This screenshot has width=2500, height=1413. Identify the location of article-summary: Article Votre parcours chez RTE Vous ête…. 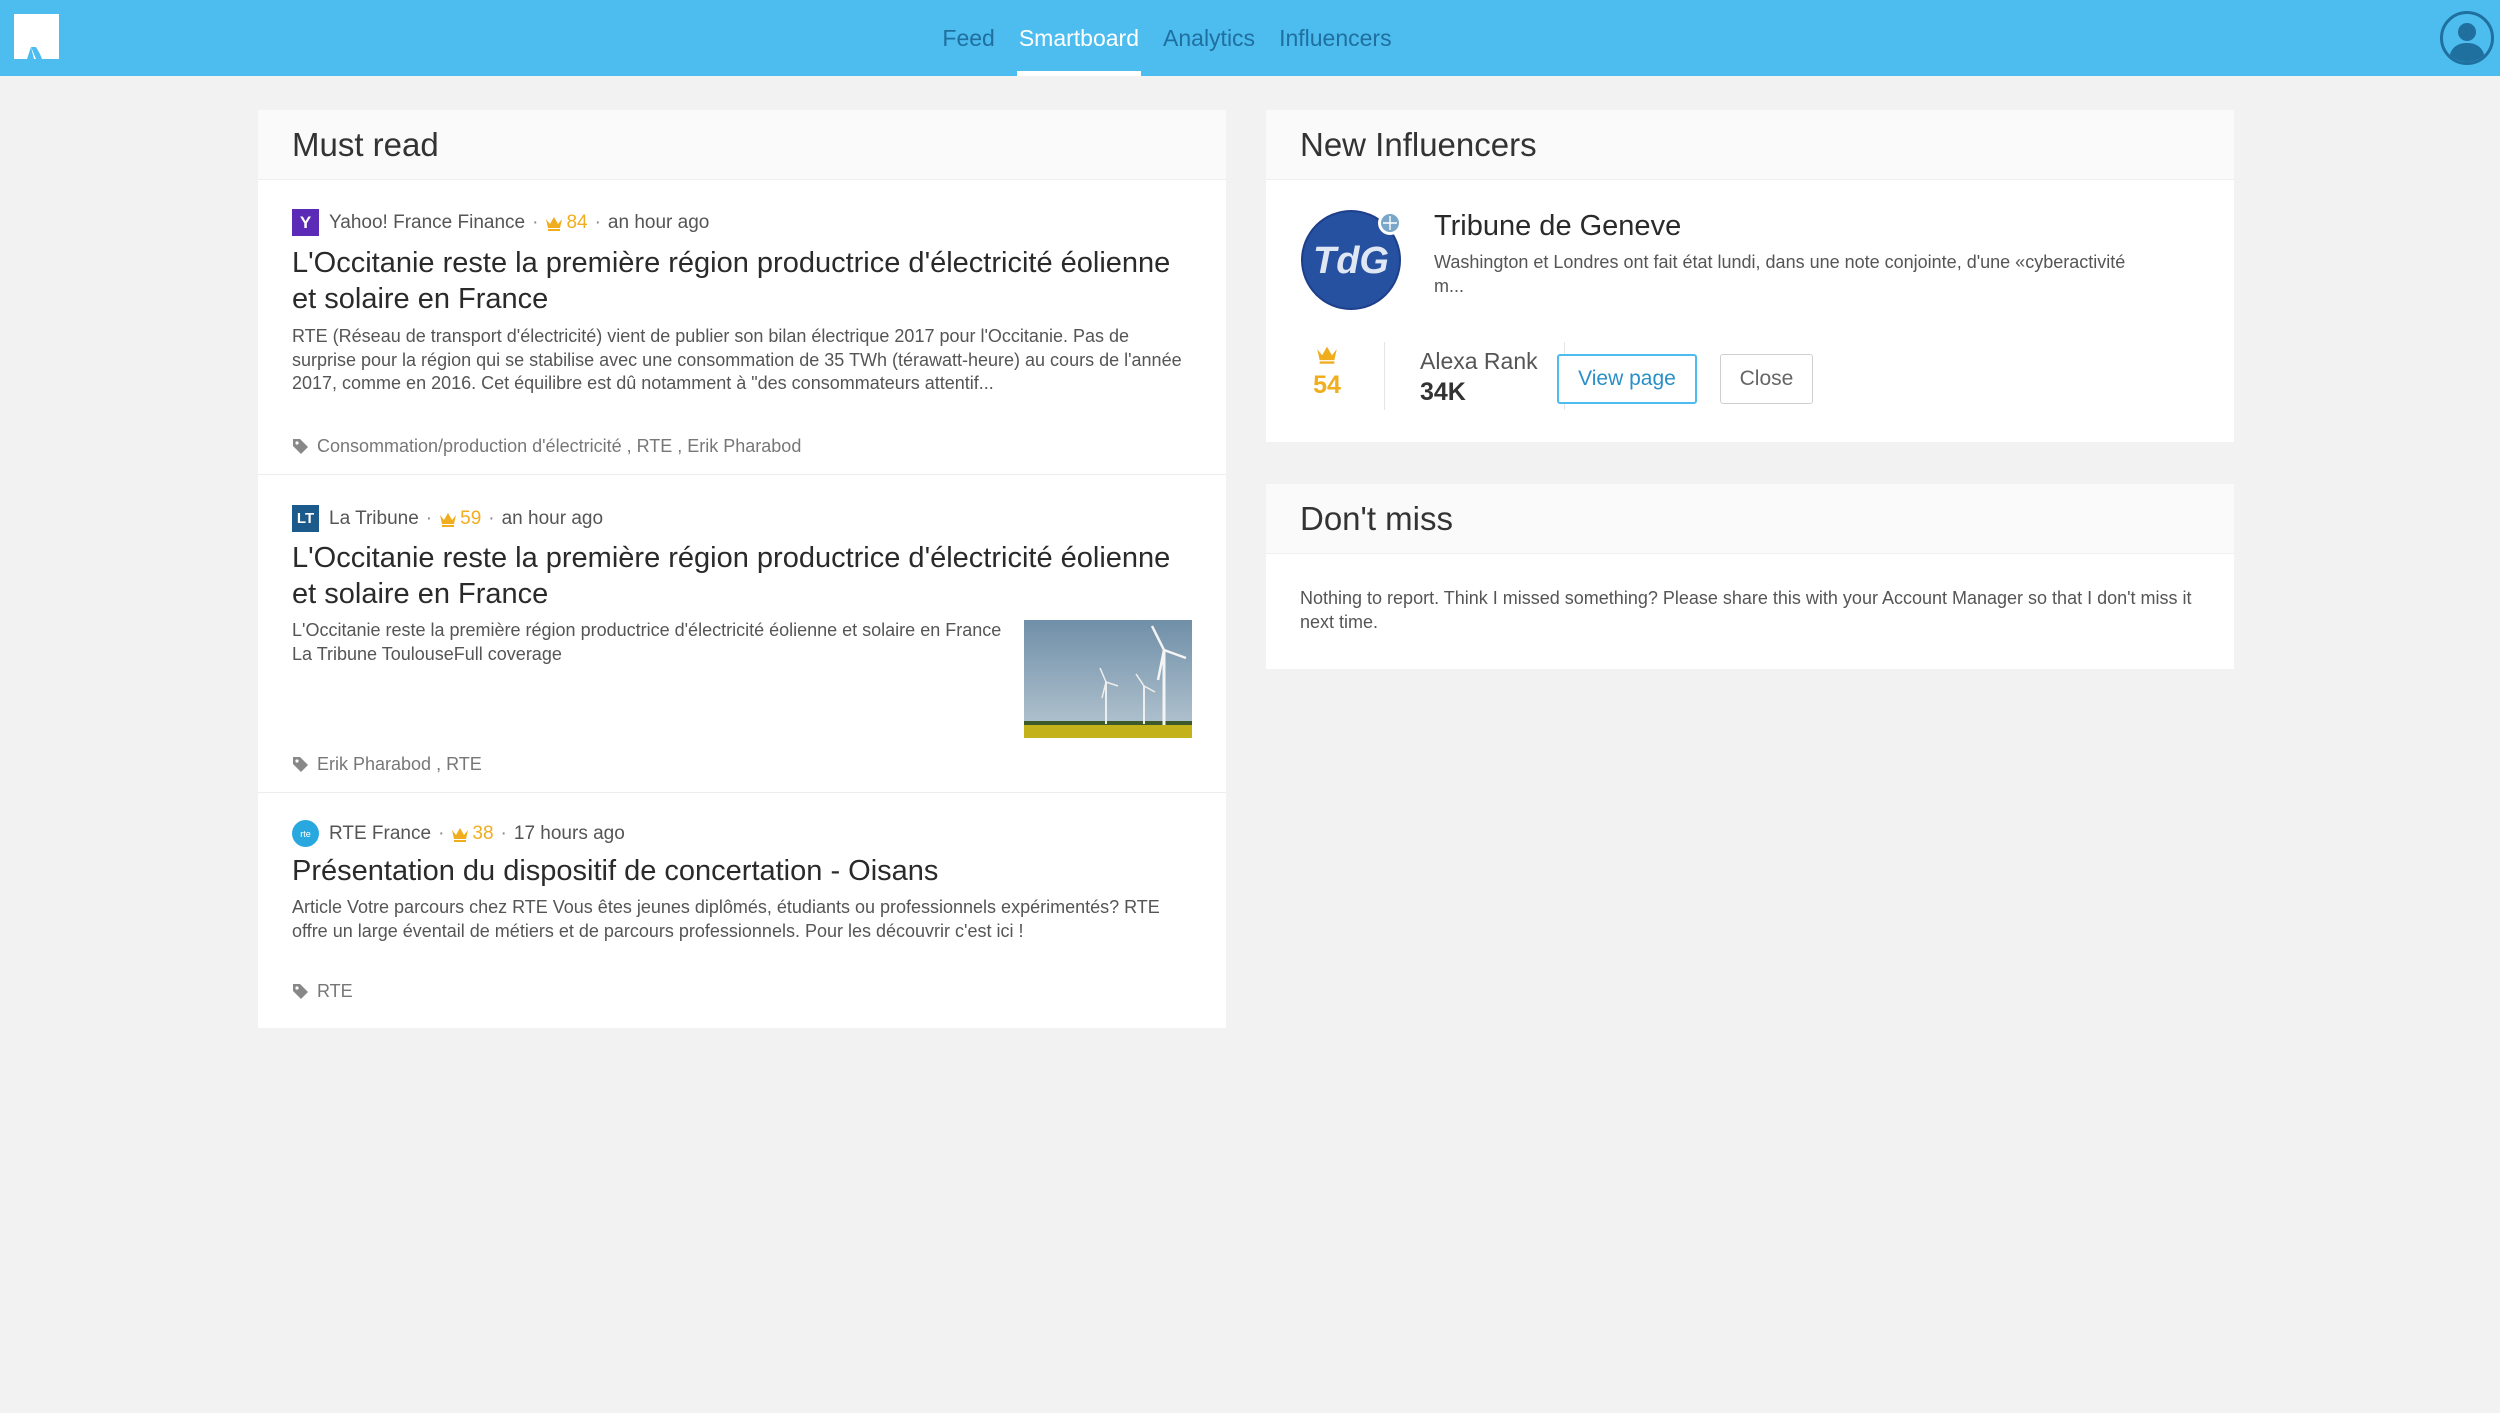
(726, 919).